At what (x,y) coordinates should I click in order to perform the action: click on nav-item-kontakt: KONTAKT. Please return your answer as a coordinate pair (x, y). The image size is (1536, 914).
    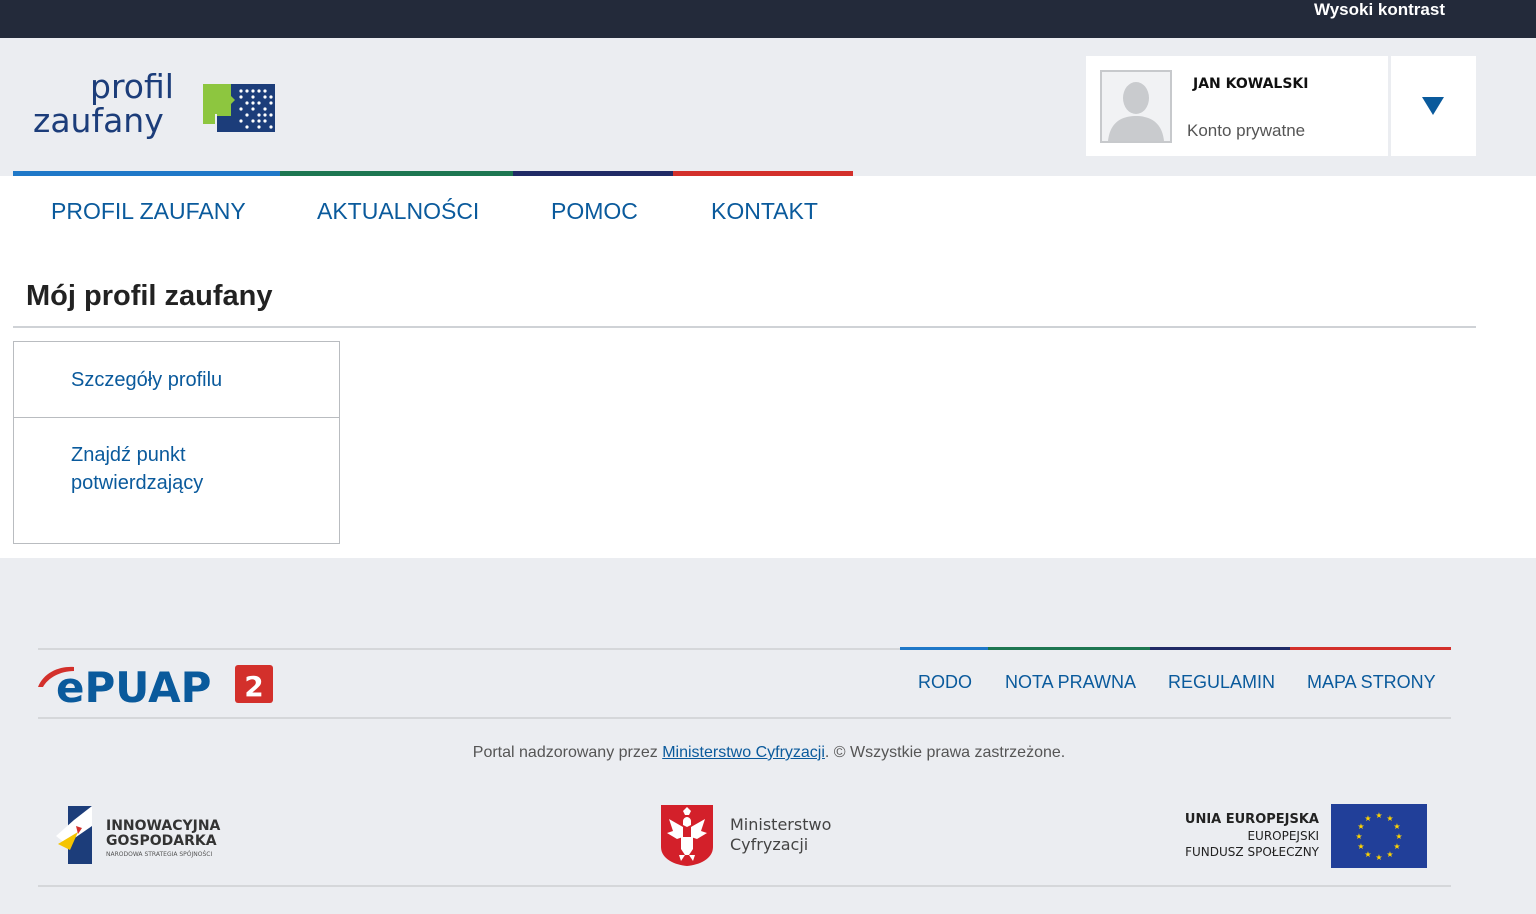
    Looking at the image, I should click on (764, 211).